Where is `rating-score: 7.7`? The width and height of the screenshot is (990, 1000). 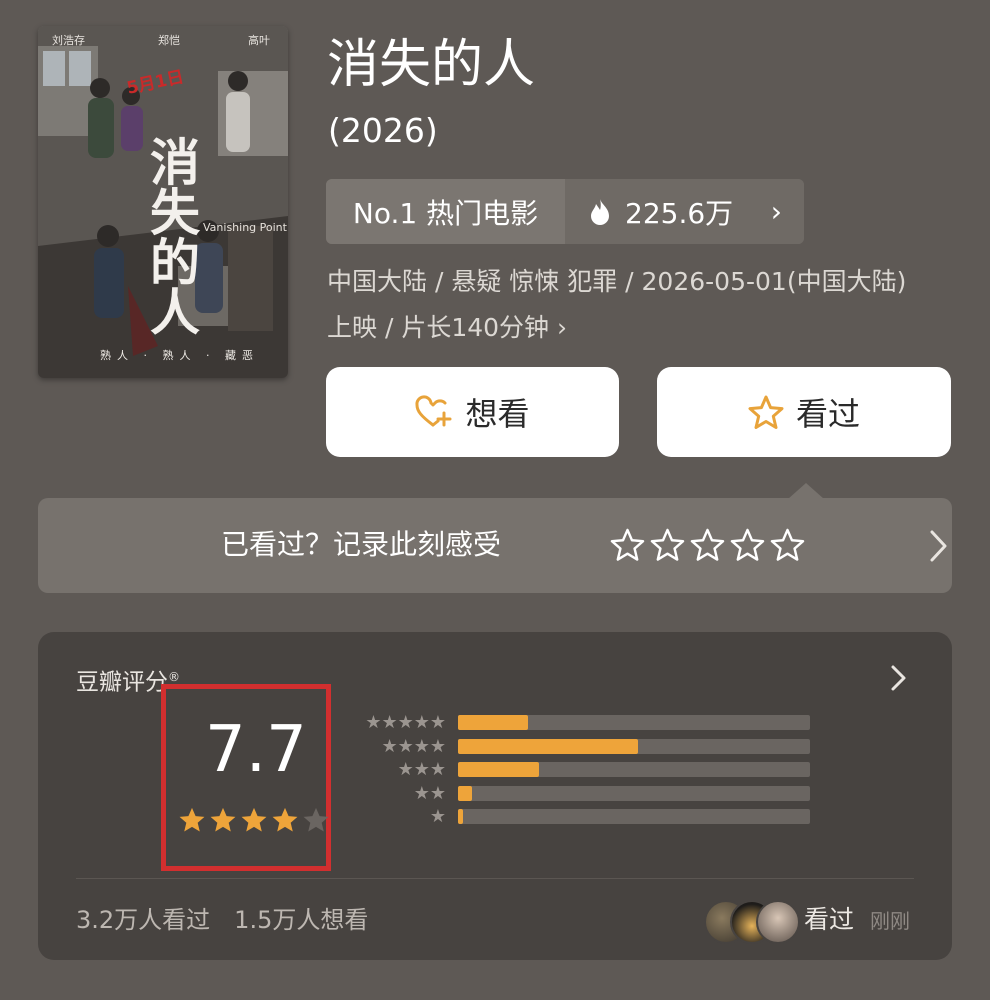 rating-score: 7.7 is located at coordinates (256, 750).